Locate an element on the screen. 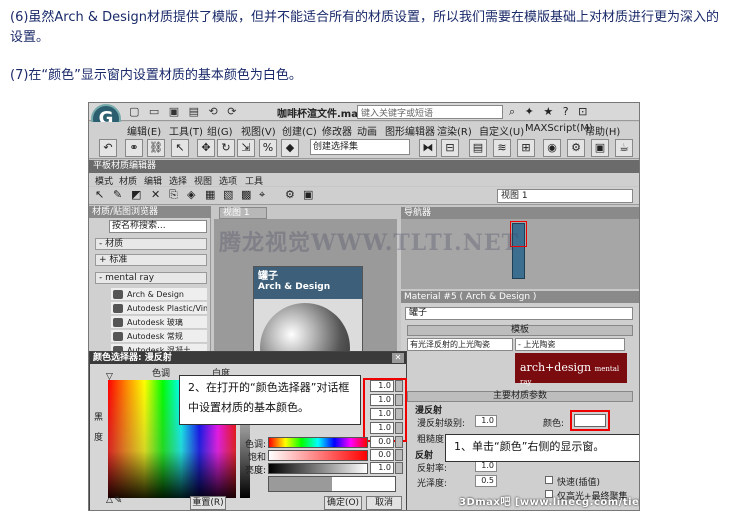 The image size is (734, 516). menu-graph-editors: 图形编辑器 is located at coordinates (410, 130).